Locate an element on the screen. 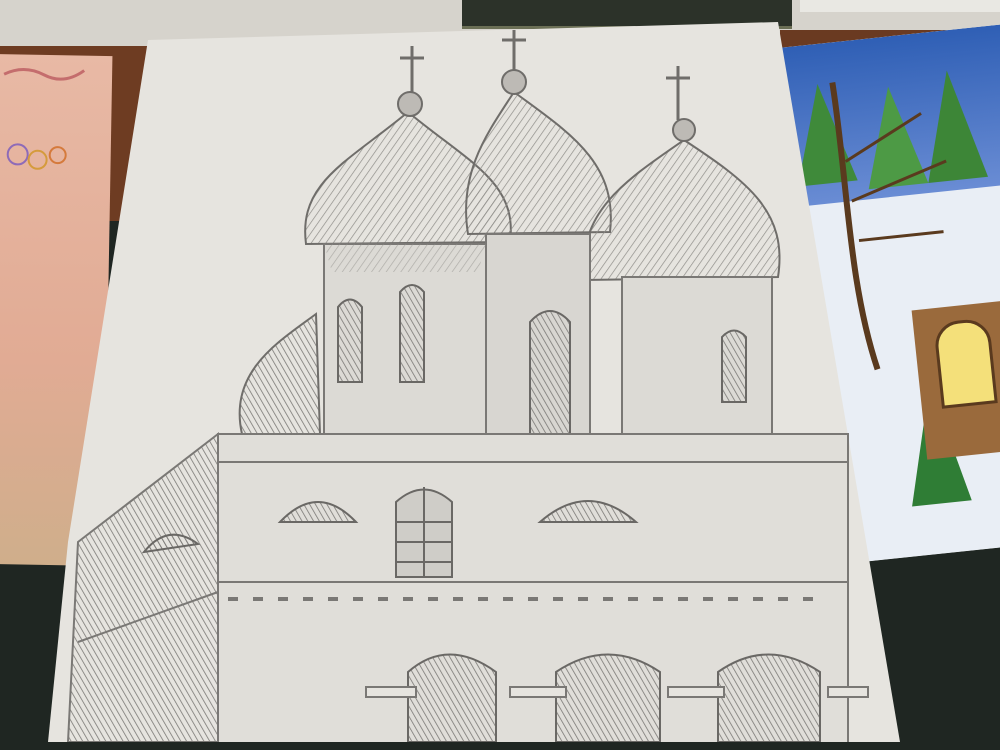  background-paper is located at coordinates (900, 6).